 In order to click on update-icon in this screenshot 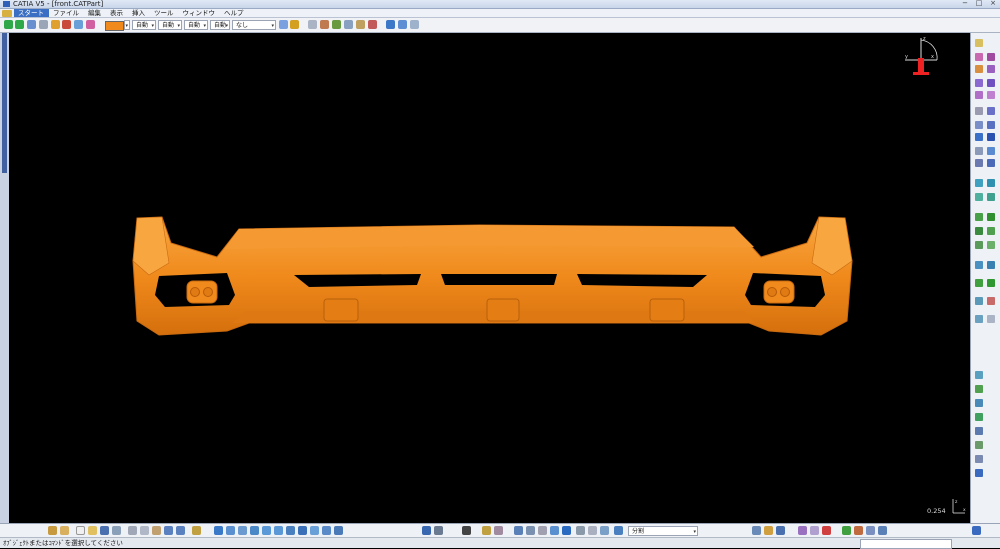, I will do `click(372, 24)`.